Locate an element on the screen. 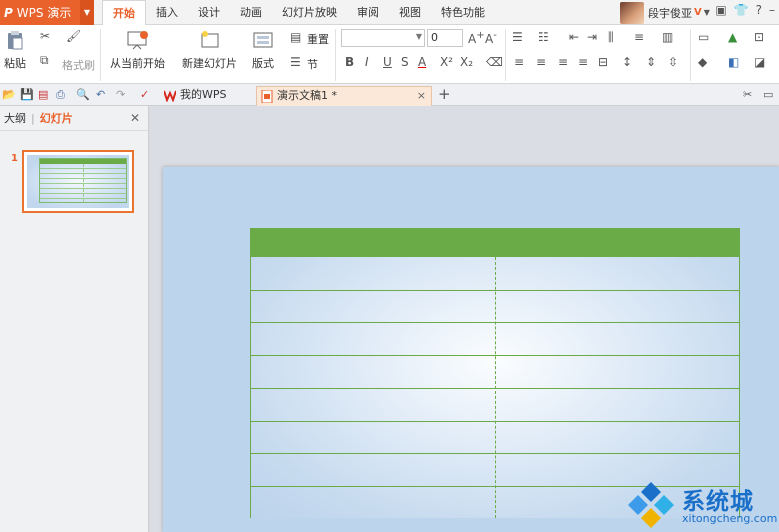 Image resolution: width=779 pixels, height=532 pixels. watermark-text: 系统城 is located at coordinates (718, 502).